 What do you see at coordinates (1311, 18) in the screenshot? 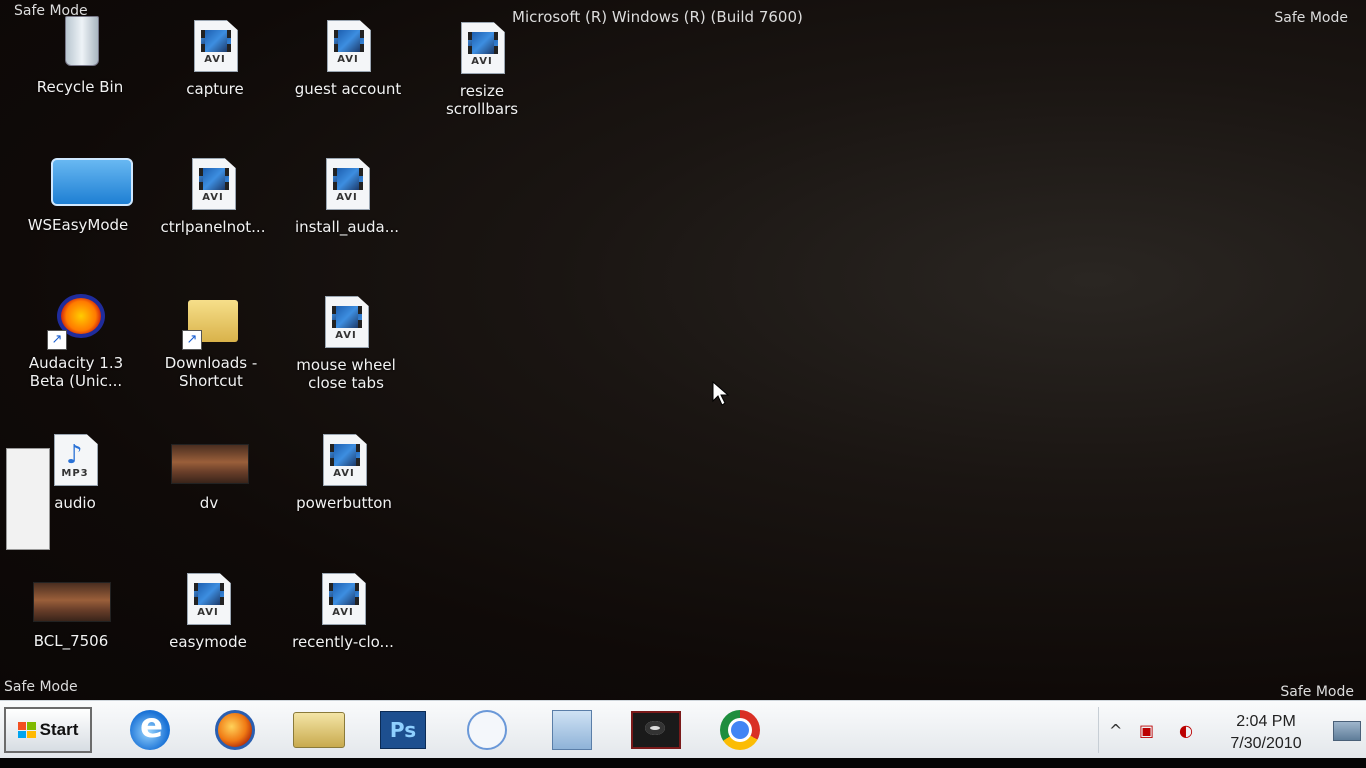
I see `safe-mode-watermark-top-right: Safe Mode` at bounding box center [1311, 18].